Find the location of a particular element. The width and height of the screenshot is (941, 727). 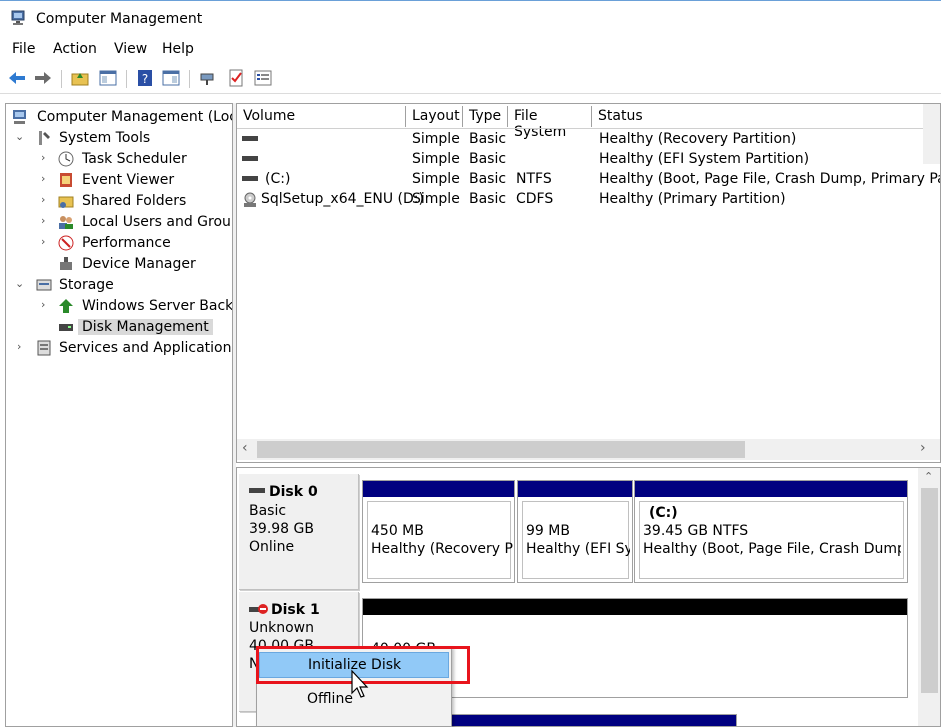

connect-icon is located at coordinates (208, 78).